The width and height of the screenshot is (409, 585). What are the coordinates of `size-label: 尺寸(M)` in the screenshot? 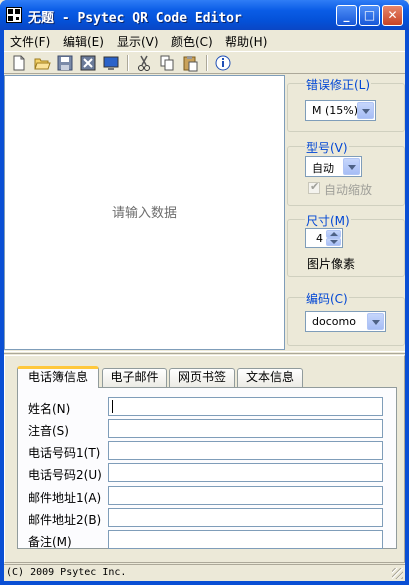 It's located at (328, 220).